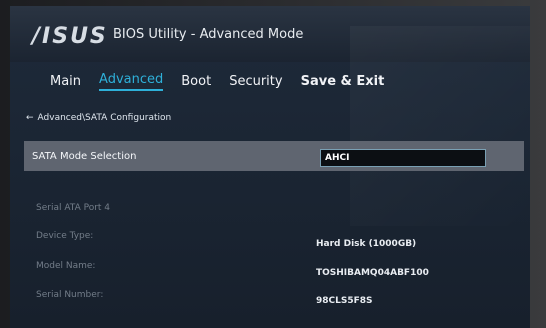 Image resolution: width=546 pixels, height=328 pixels. What do you see at coordinates (208, 34) in the screenshot?
I see `window-title: BIOS Utility - Advanced Mode` at bounding box center [208, 34].